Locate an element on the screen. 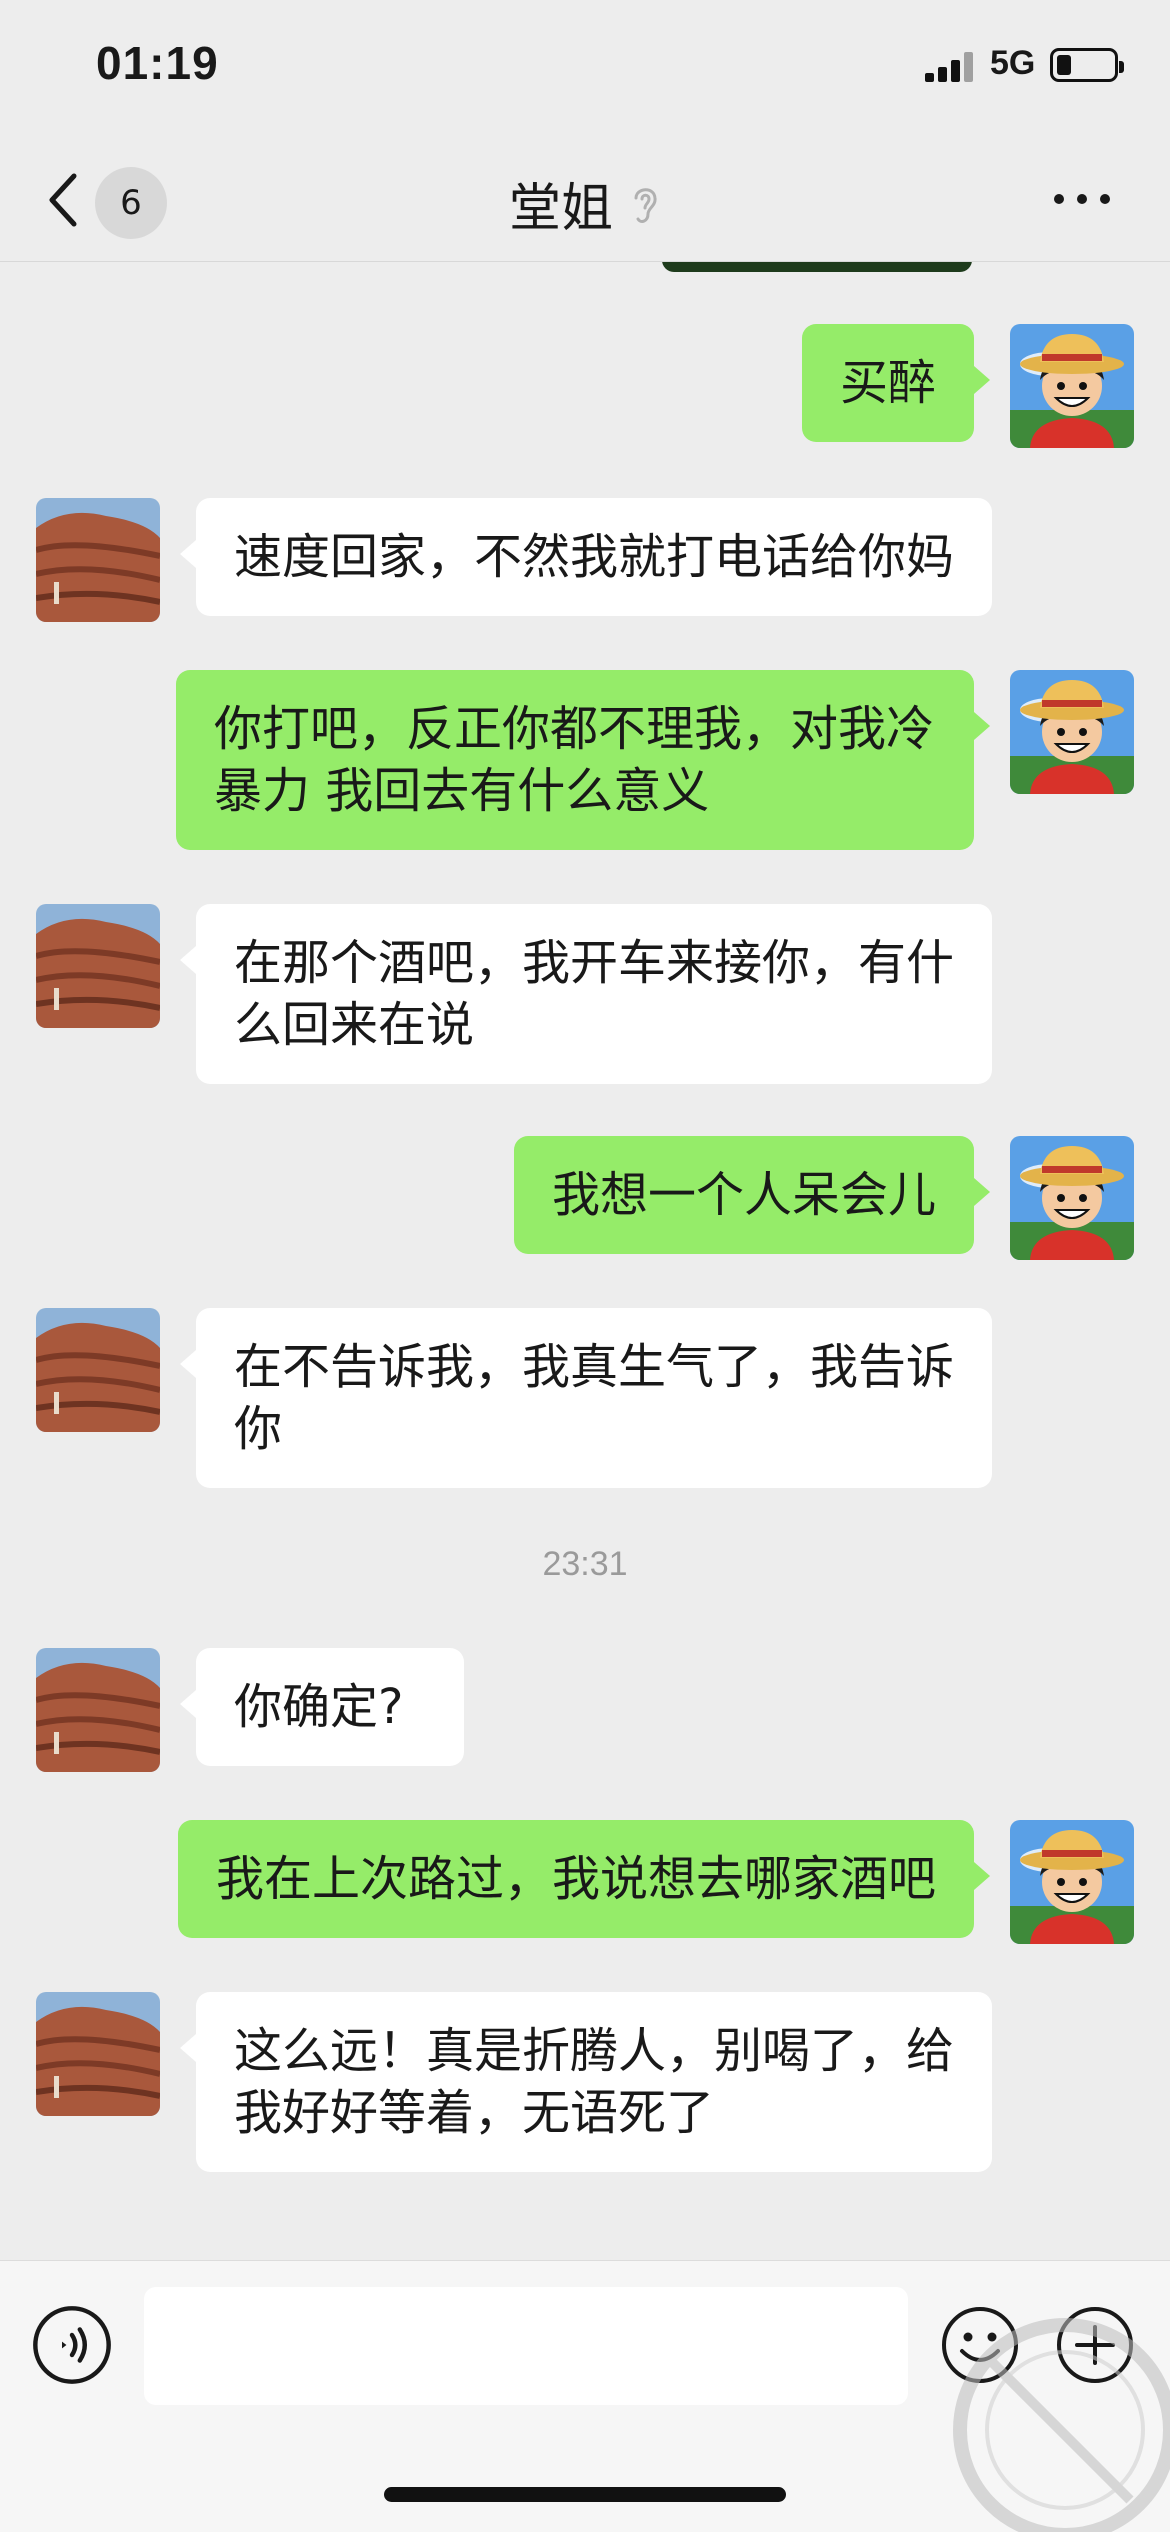 The height and width of the screenshot is (2532, 1170). time-divider: 23:31 is located at coordinates (585, 1564).